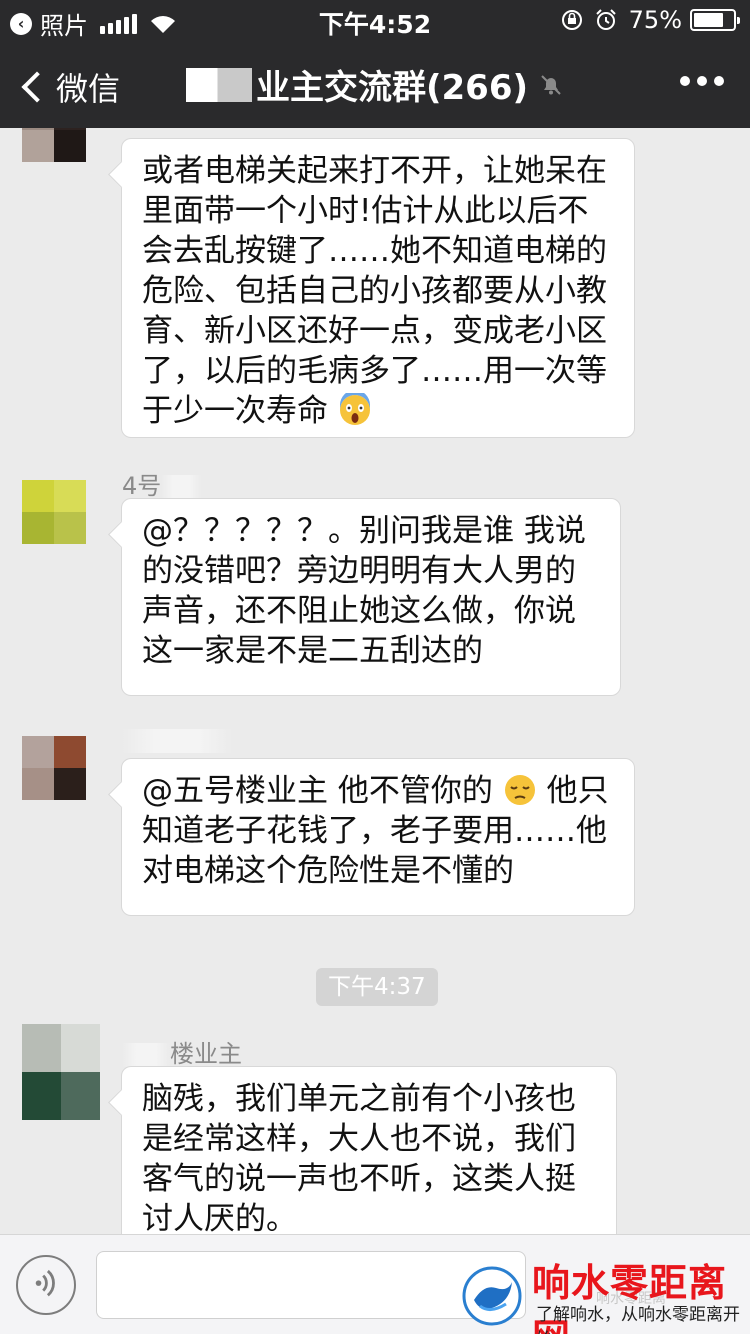 The width and height of the screenshot is (750, 1334). I want to click on sender-name: 楼业主, so click(182, 1051).